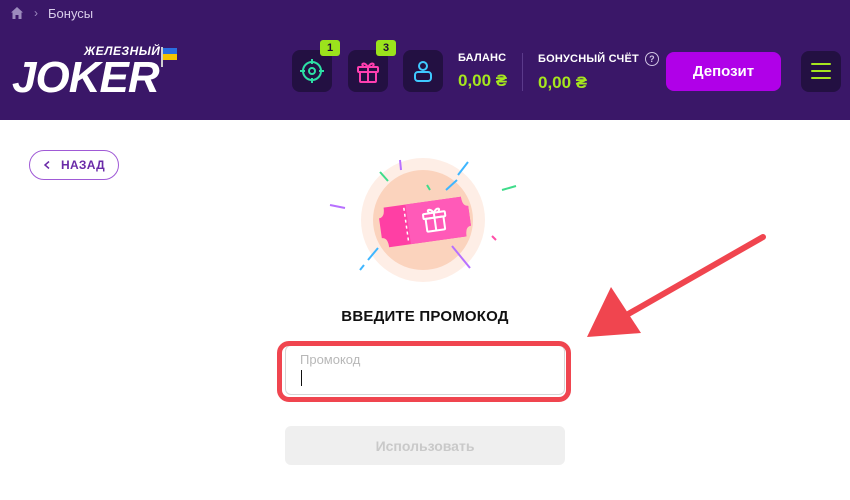 The image size is (850, 500). Describe the element at coordinates (588, 59) in the screenshot. I see `bonus-label: БОНУСНЫЙ СЧЁТ` at that location.